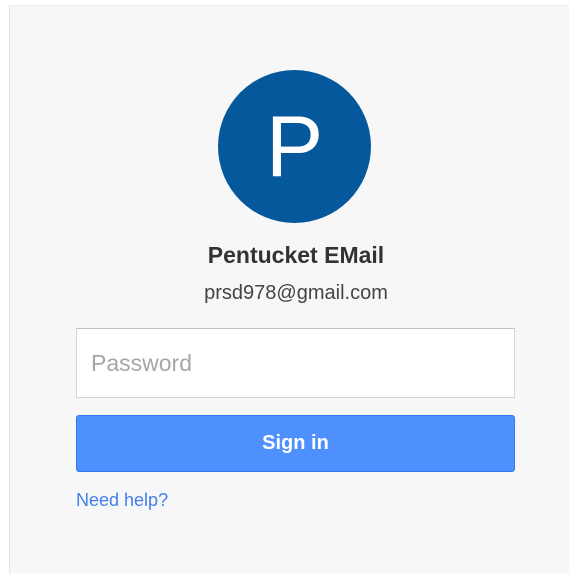  What do you see at coordinates (295, 443) in the screenshot?
I see `sign-in-button: Sign in` at bounding box center [295, 443].